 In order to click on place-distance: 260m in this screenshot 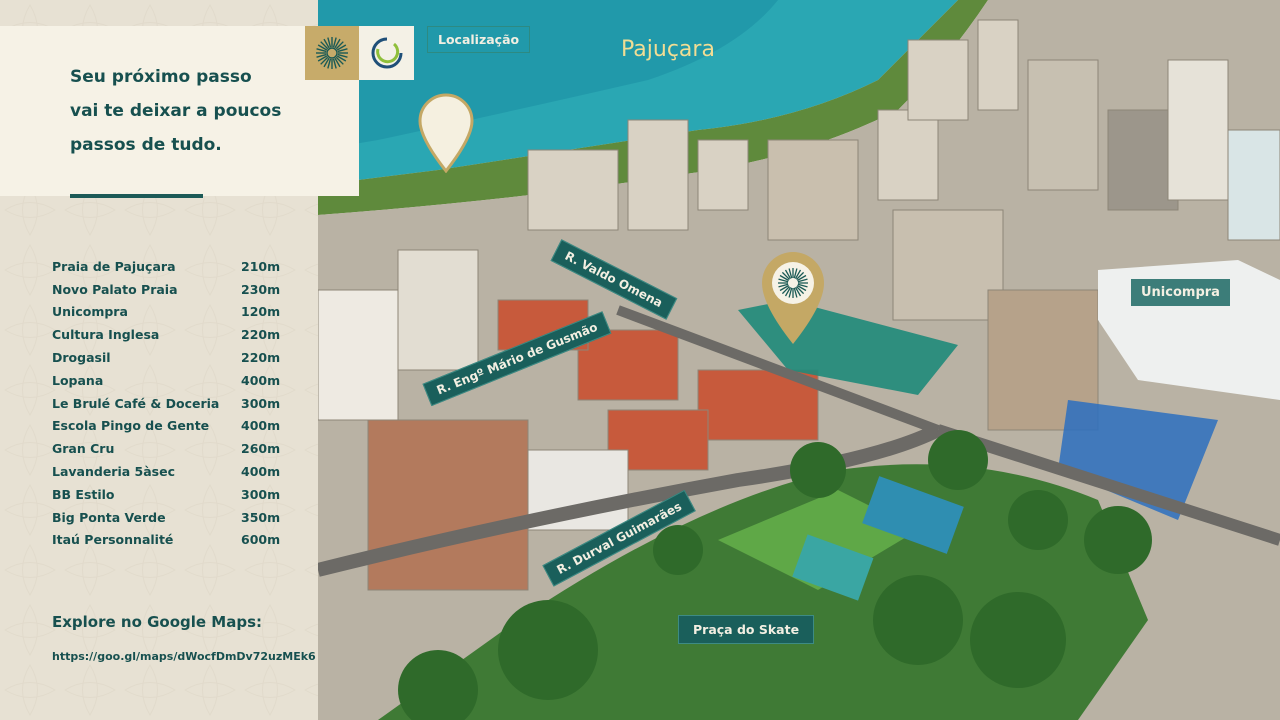, I will do `click(261, 449)`.